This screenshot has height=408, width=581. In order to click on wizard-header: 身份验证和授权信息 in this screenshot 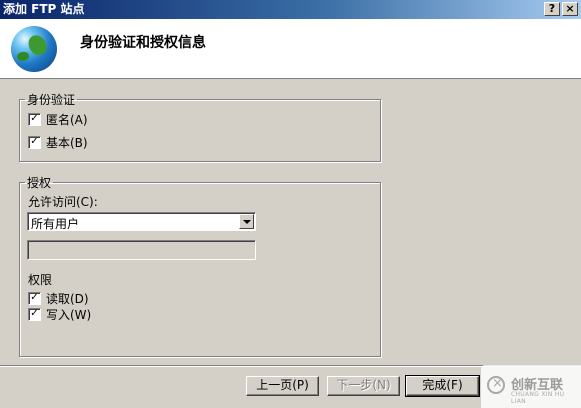, I will do `click(290, 49)`.